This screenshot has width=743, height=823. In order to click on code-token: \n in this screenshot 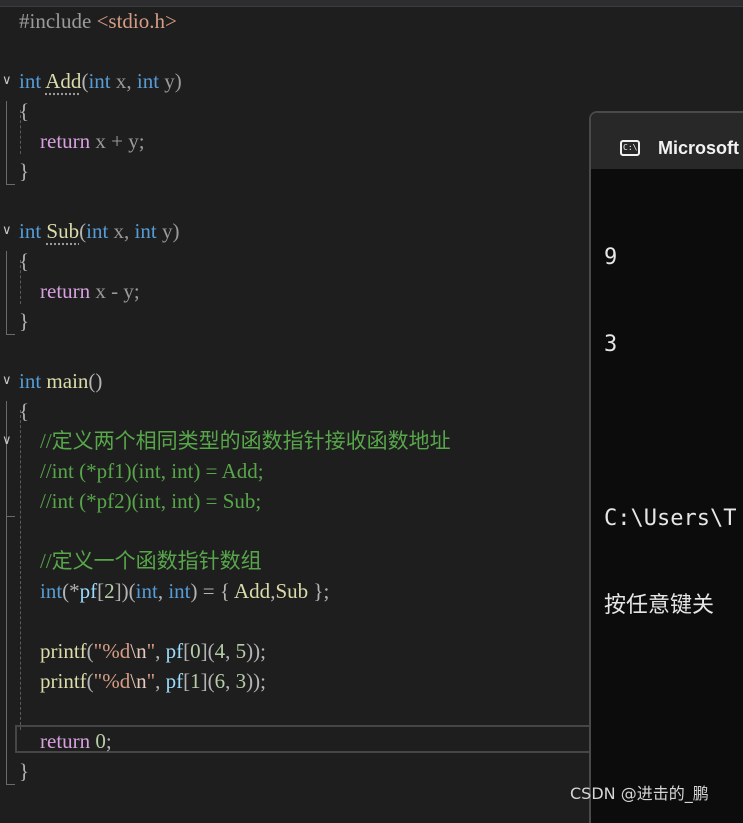, I will do `click(138, 681)`.